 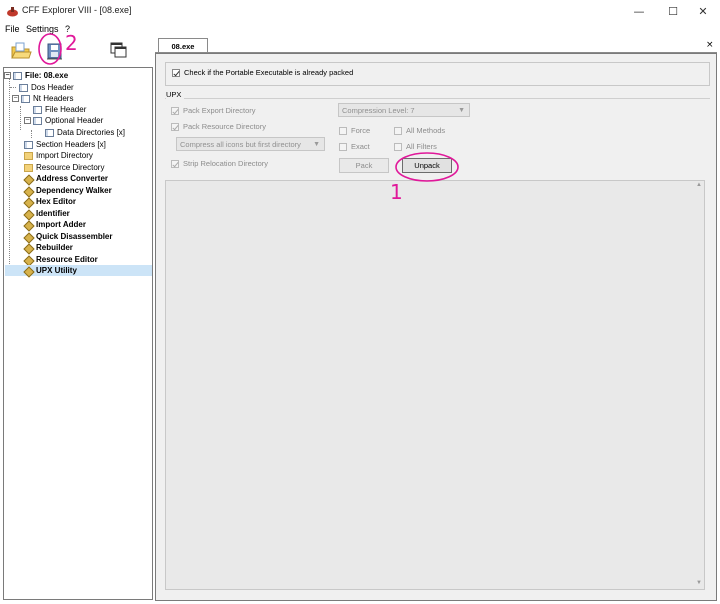 What do you see at coordinates (52, 87) in the screenshot?
I see `tree-item-label: Dos Header` at bounding box center [52, 87].